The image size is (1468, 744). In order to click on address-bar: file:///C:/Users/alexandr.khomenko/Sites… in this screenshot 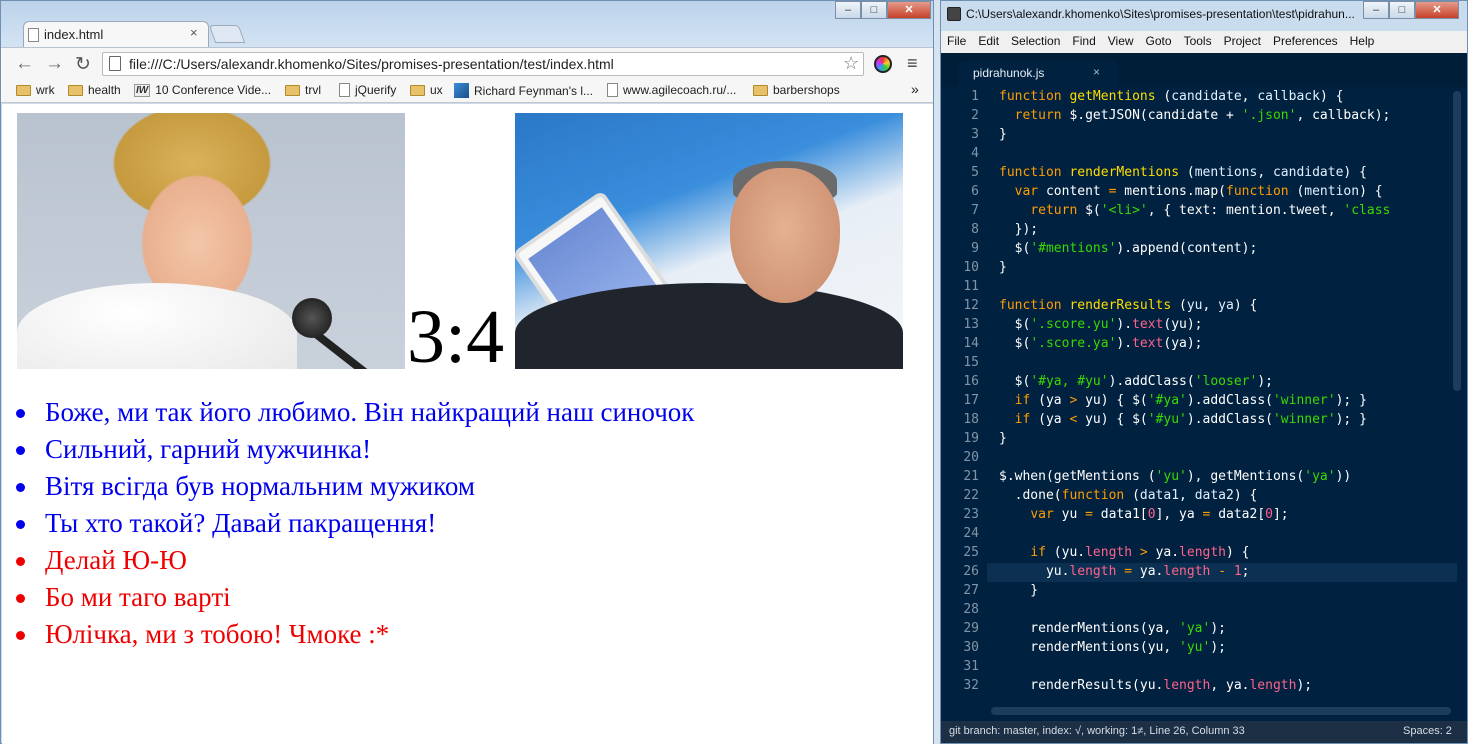, I will do `click(483, 64)`.